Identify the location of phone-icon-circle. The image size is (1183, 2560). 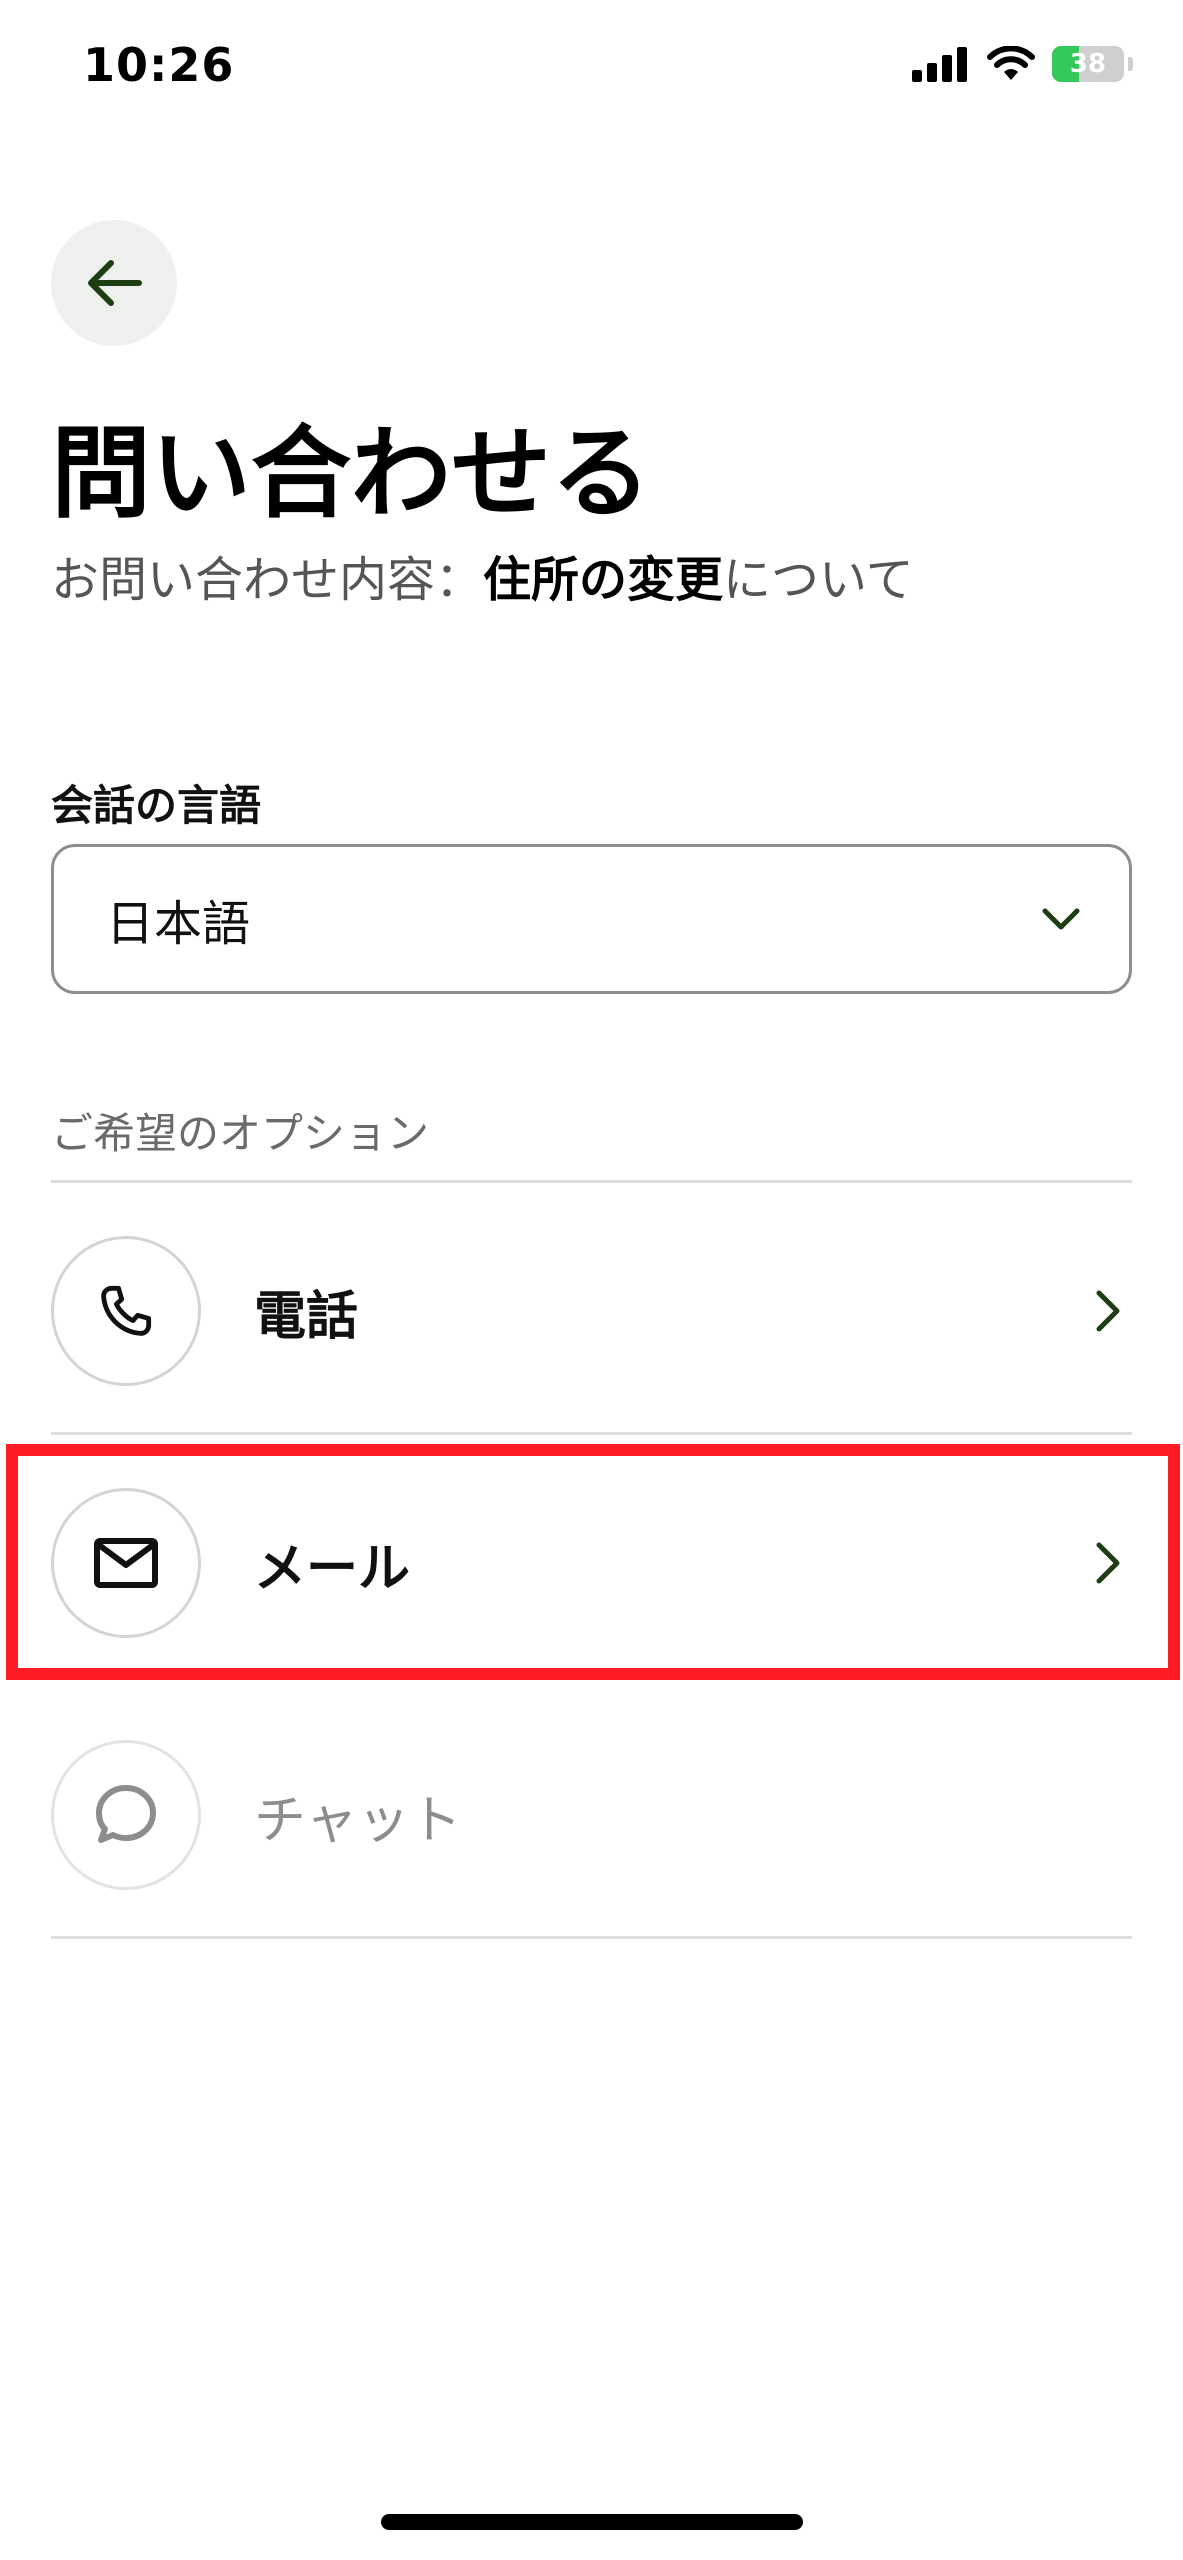
(126, 1311).